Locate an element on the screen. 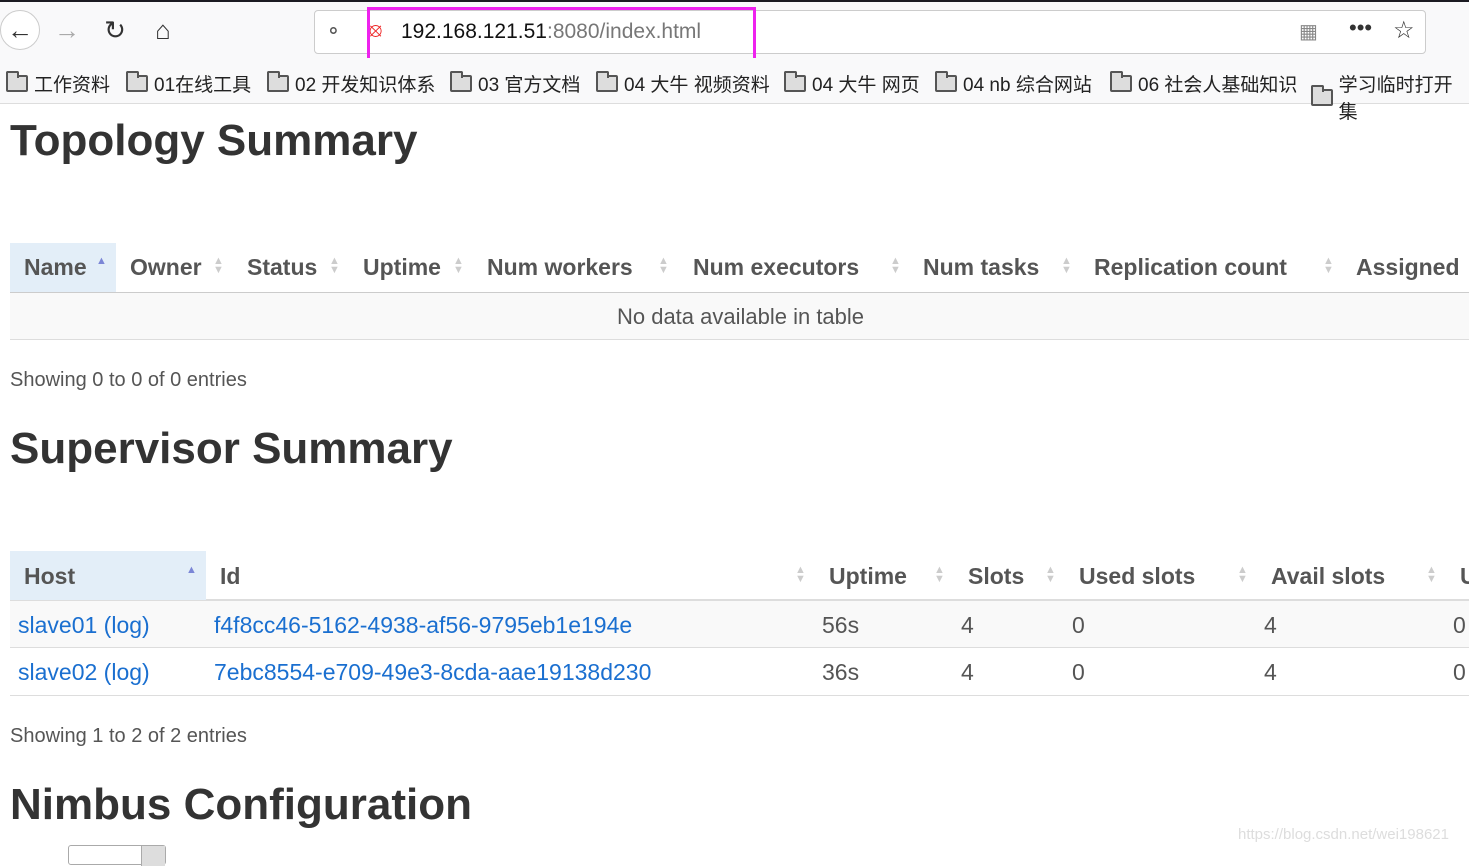  nimbus-configuration-title: Nimbus Configuration is located at coordinates (241, 804).